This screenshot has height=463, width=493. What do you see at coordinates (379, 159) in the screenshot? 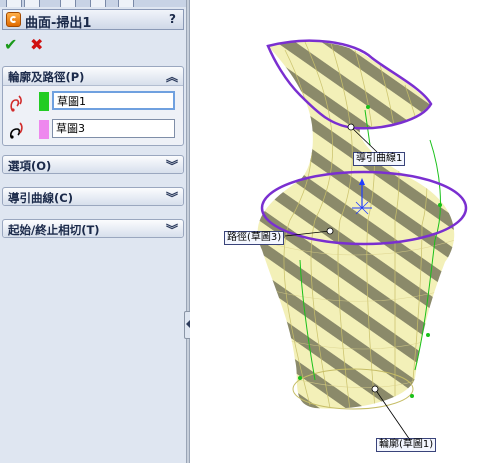
I see `guide-curve-callout: 導引曲線1` at bounding box center [379, 159].